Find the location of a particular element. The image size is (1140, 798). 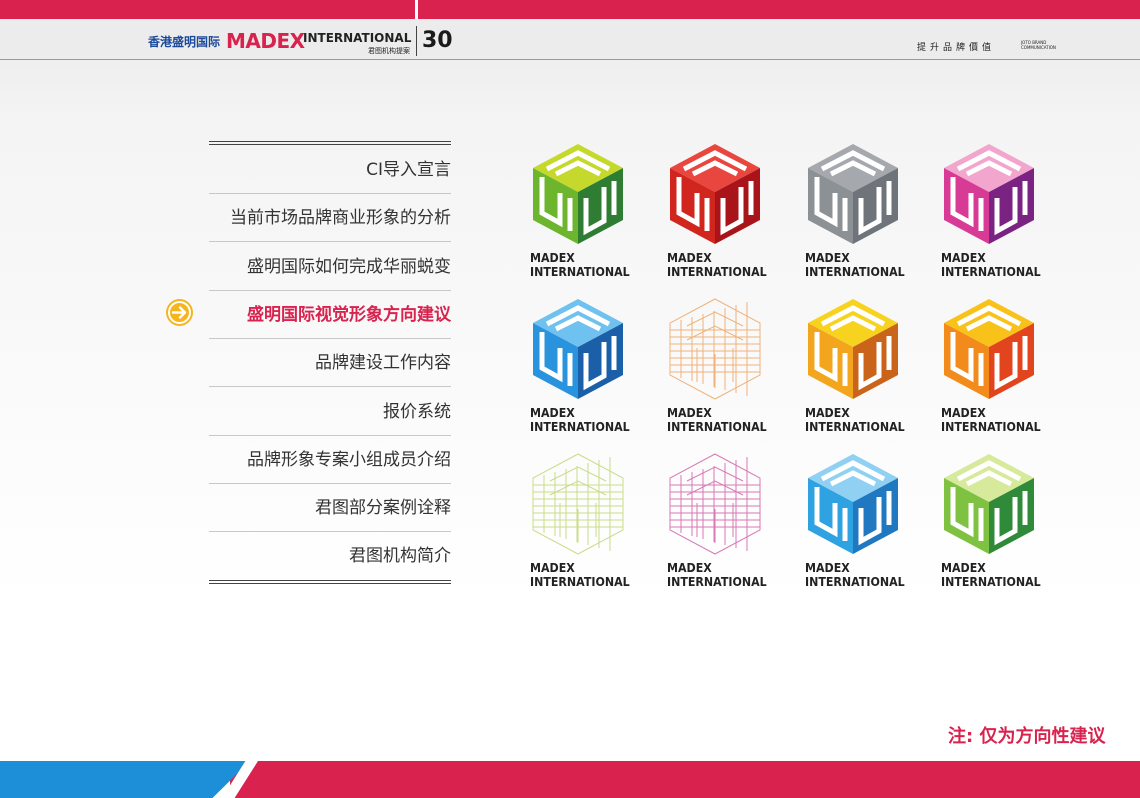

tagline-english: JOTO BRAND COMMUNICATION is located at coordinates (1038, 45).